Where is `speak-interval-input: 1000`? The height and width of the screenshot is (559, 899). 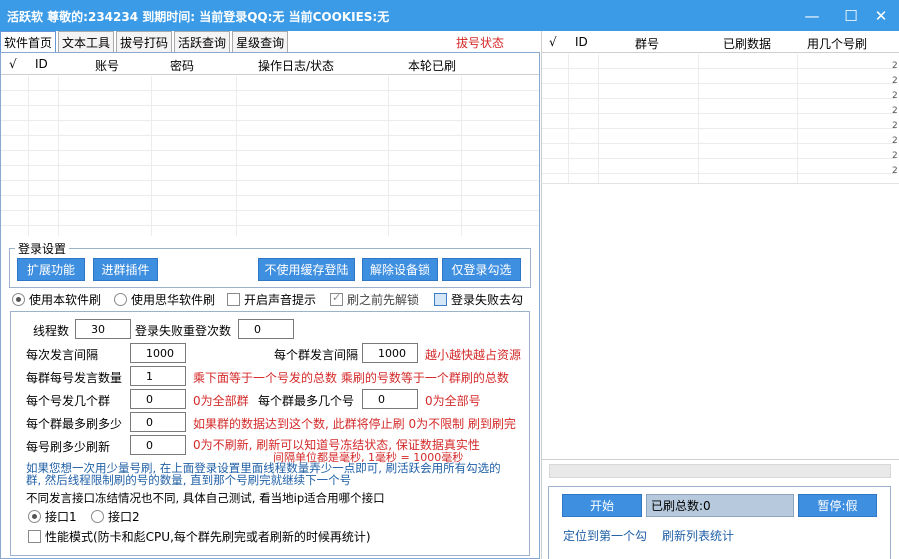
speak-interval-input: 1000 is located at coordinates (158, 353).